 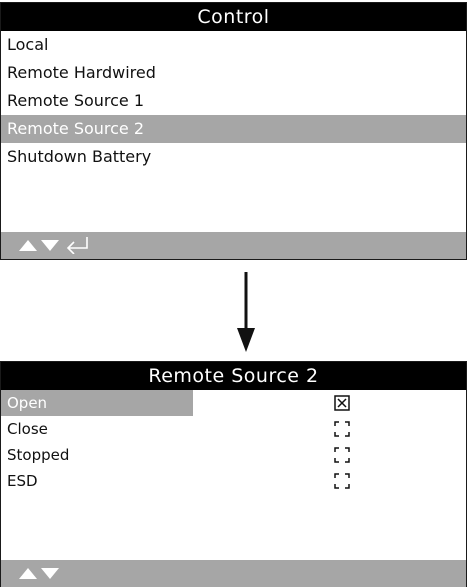 What do you see at coordinates (77, 245) in the screenshot?
I see `enter-icon` at bounding box center [77, 245].